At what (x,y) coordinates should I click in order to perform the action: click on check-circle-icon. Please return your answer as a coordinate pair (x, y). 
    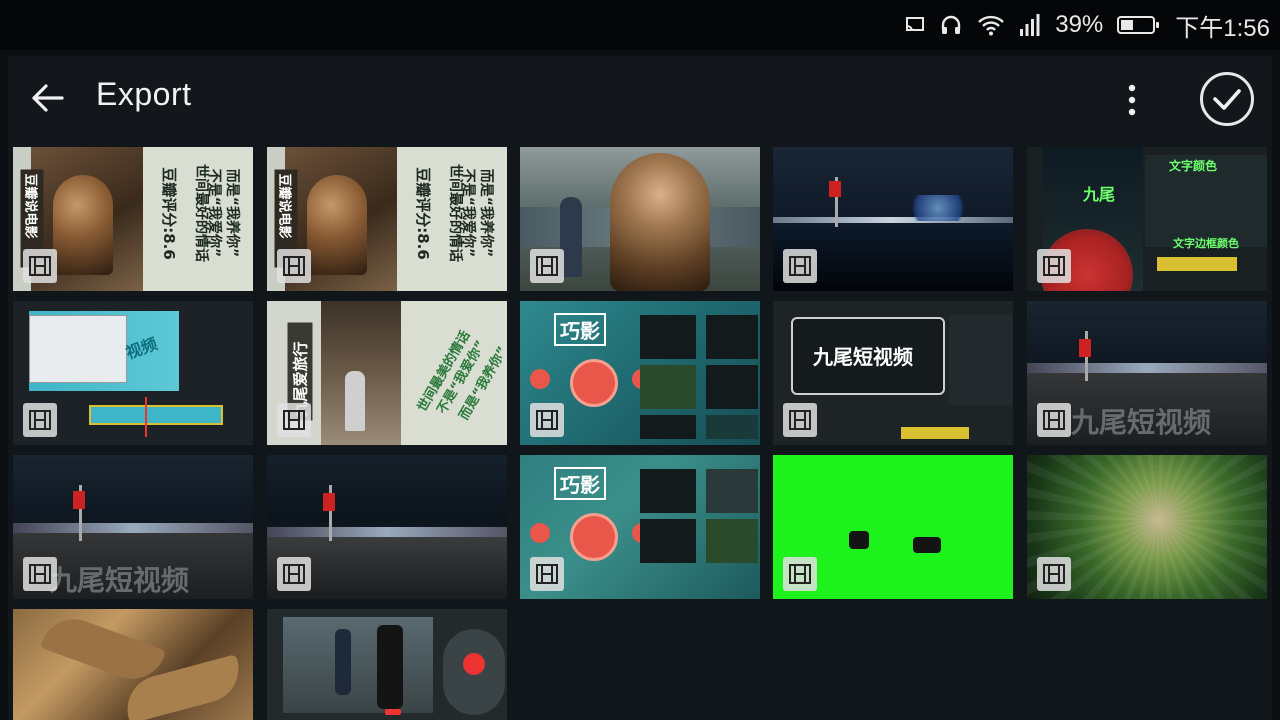
    Looking at the image, I should click on (1227, 99).